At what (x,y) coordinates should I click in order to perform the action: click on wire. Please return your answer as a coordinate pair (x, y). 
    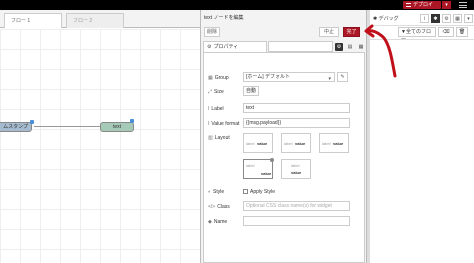
    Looking at the image, I should click on (67, 126).